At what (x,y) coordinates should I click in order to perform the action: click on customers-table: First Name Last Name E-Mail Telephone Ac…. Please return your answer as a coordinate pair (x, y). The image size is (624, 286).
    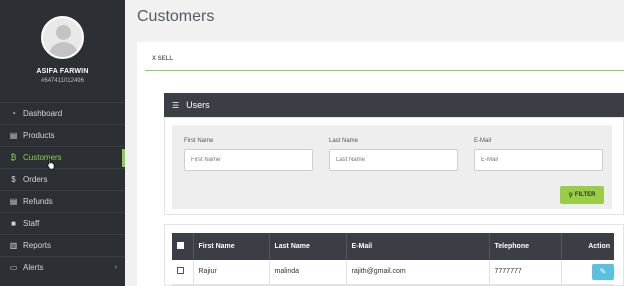
    Looking at the image, I should click on (393, 259).